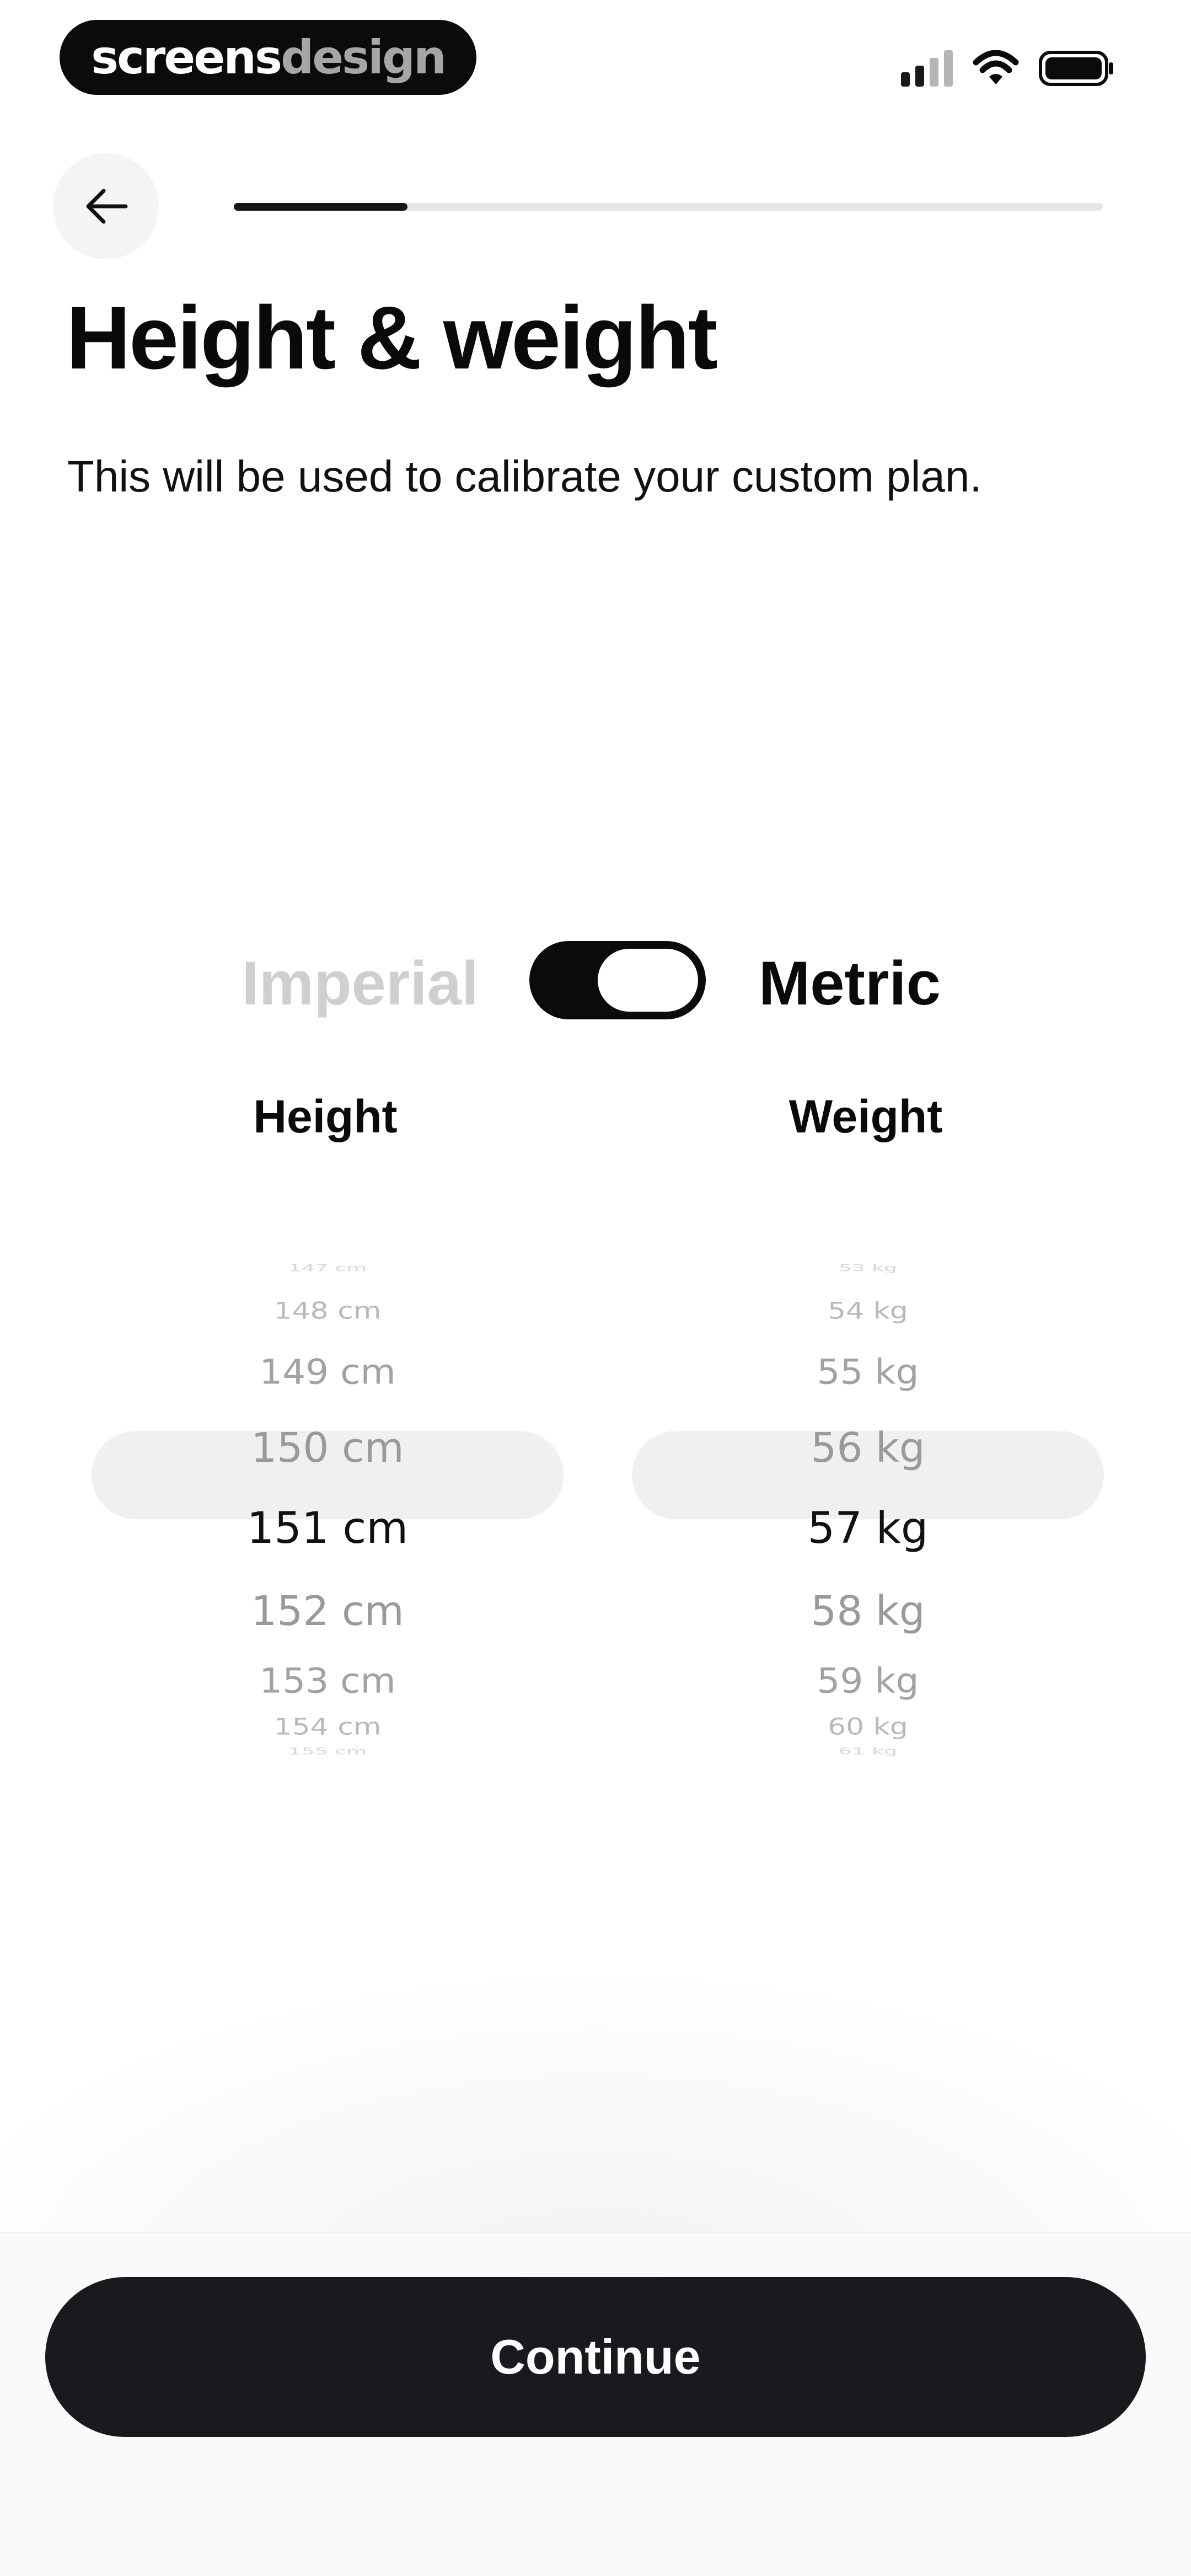 The width and height of the screenshot is (1191, 2576). I want to click on height-option: 147 cm, so click(328, 1268).